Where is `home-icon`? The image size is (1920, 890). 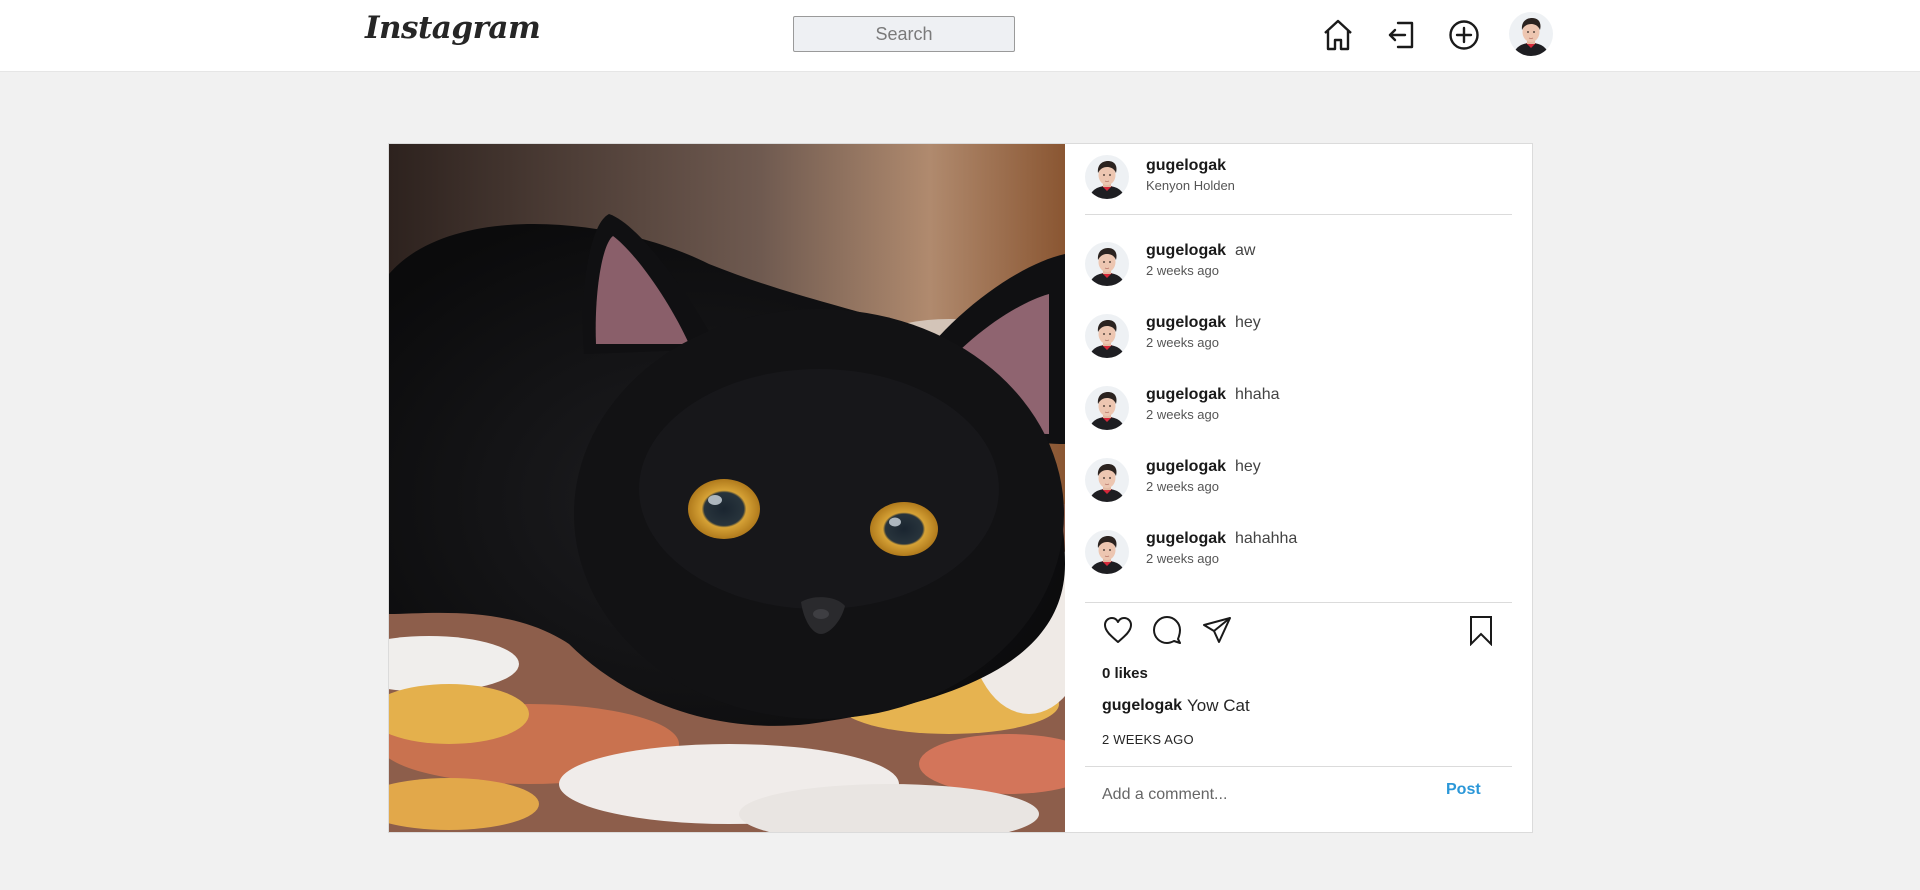
home-icon is located at coordinates (1338, 35).